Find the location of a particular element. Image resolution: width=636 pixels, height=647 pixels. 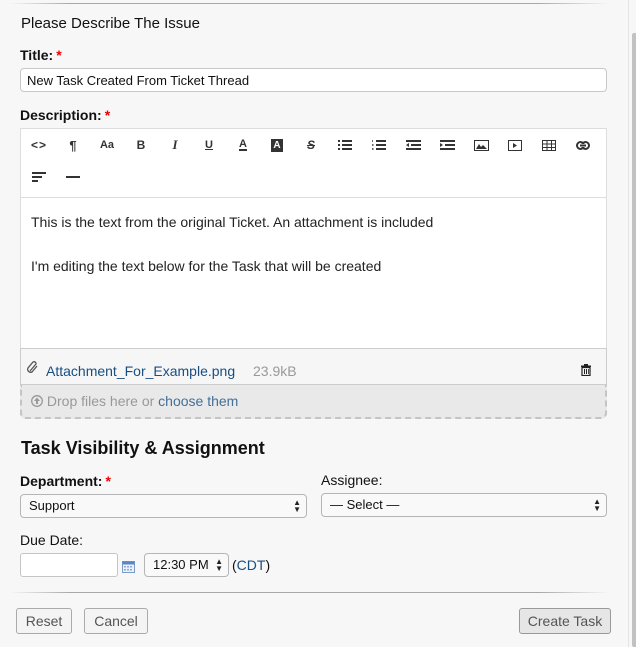

attachment-item: Attachment_For_Example.png 23.9kB is located at coordinates (313, 367).